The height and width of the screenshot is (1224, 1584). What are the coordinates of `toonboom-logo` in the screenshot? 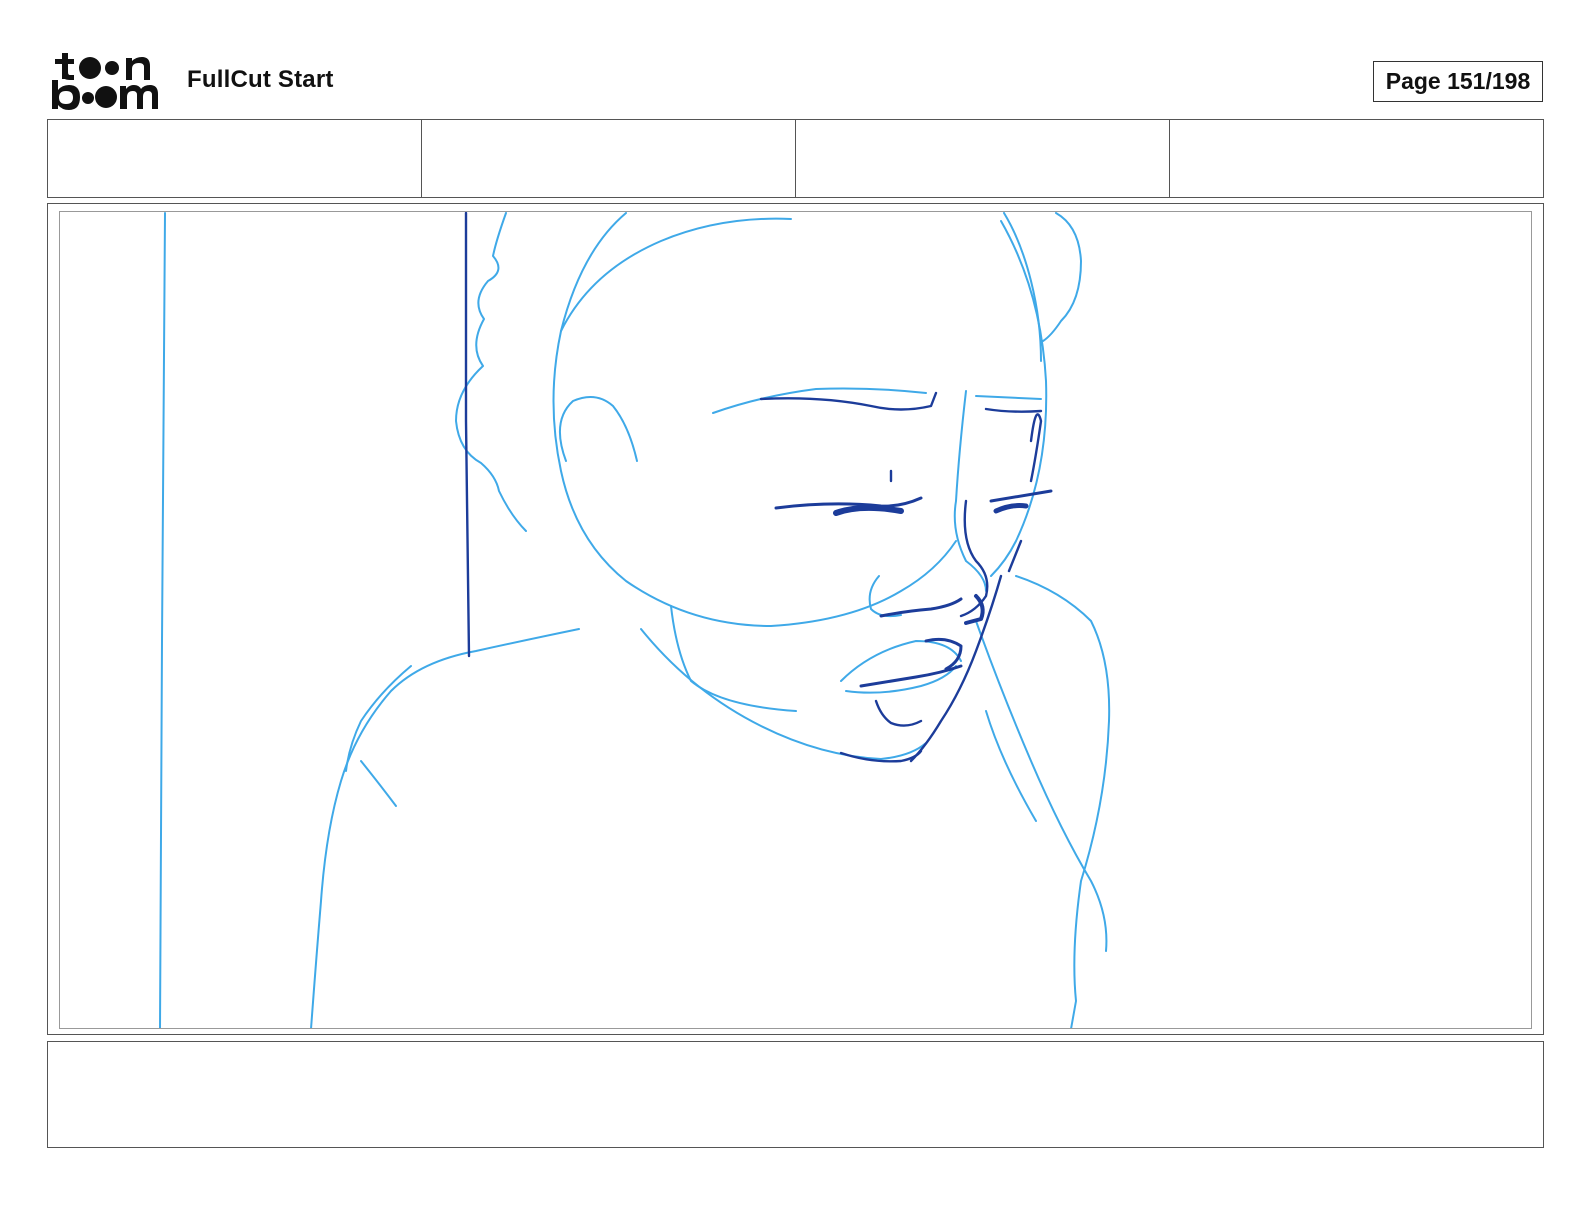 It's located at (108, 81).